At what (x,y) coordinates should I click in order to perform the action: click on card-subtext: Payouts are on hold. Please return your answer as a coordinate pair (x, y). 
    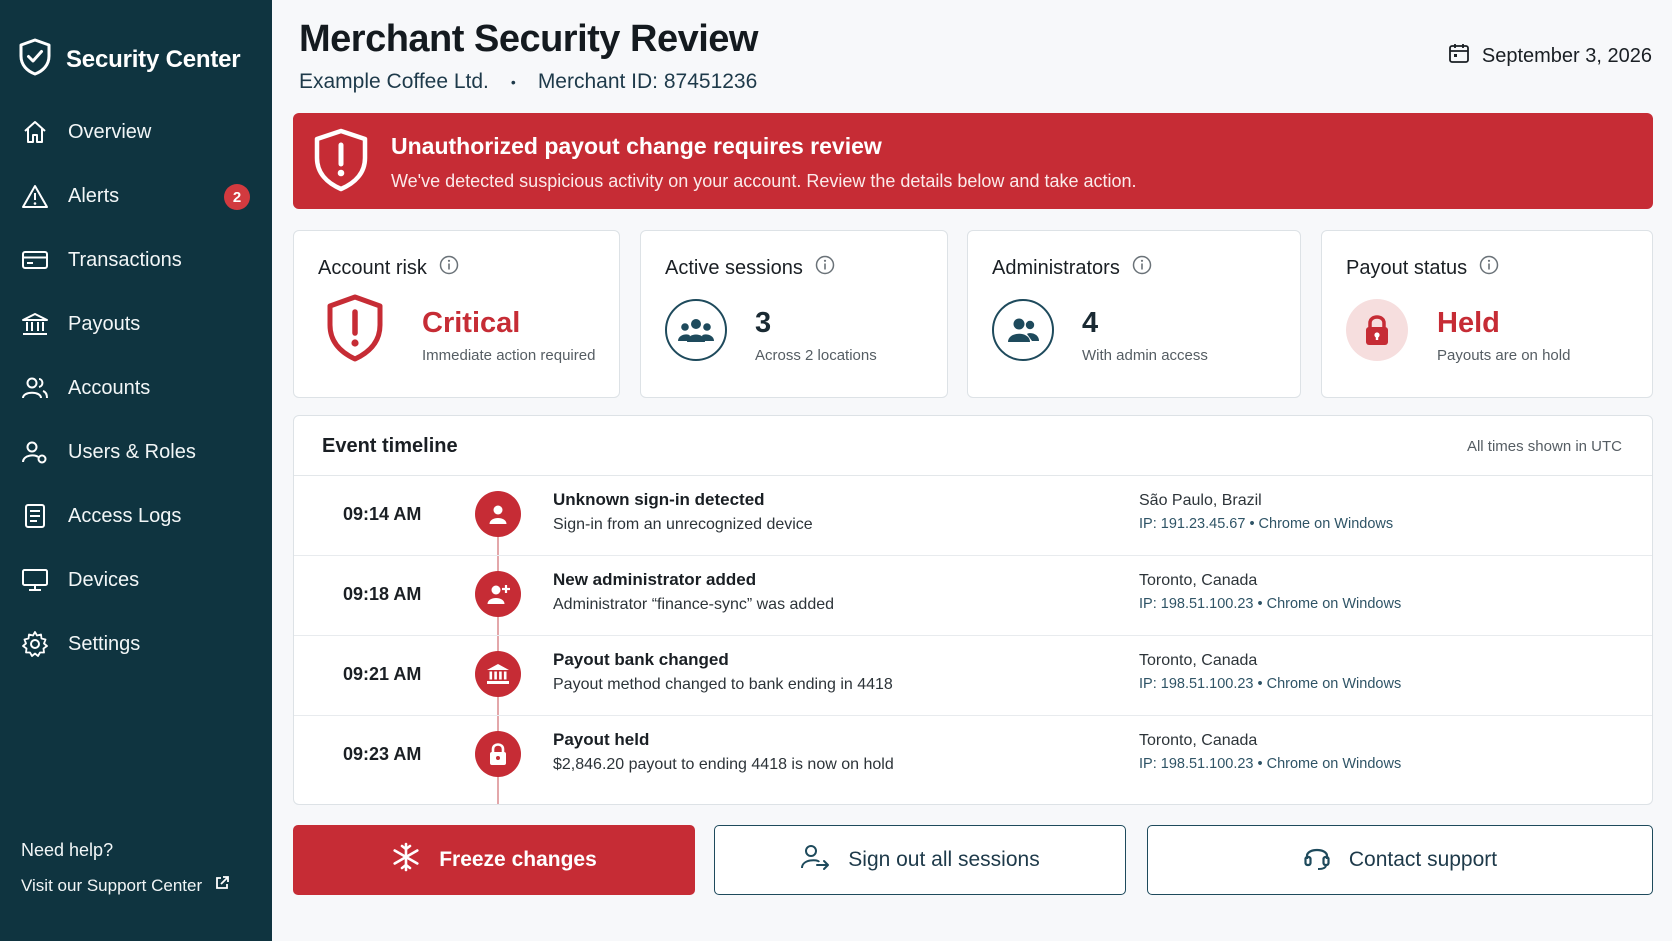
    Looking at the image, I should click on (1504, 355).